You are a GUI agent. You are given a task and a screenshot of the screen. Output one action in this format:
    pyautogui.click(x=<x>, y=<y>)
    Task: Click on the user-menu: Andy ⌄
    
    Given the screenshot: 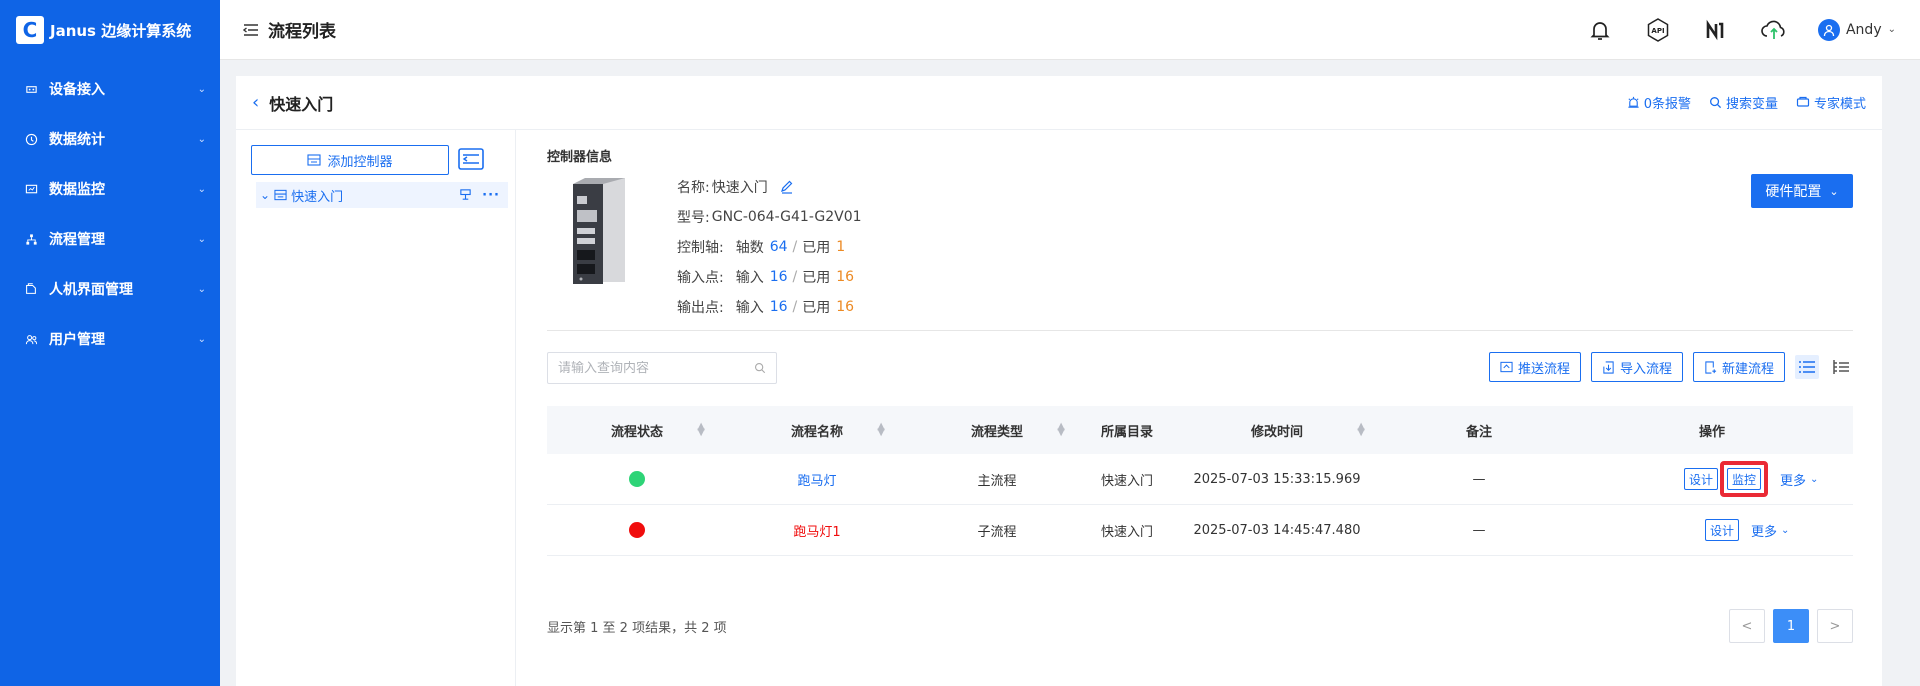 What is the action you would take?
    pyautogui.click(x=1856, y=29)
    